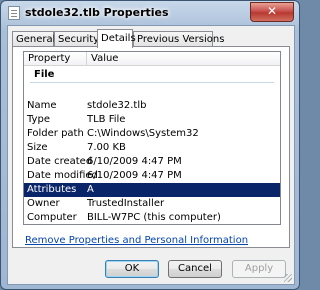 Image resolution: width=320 pixels, height=290 pixels. I want to click on property-value: stdole32.tlb, so click(117, 105).